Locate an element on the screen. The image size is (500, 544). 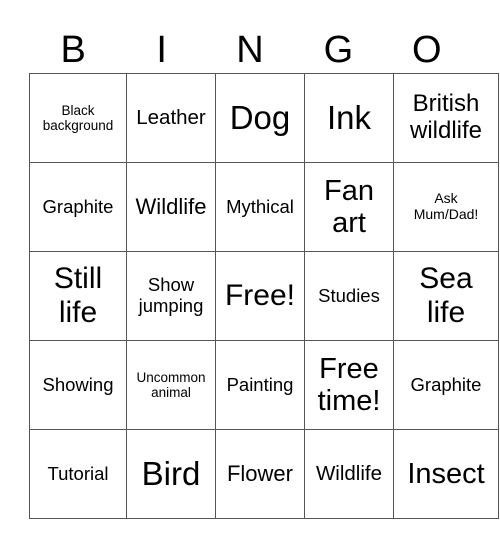
bingo-cell: Uncommon animal is located at coordinates (171, 385).